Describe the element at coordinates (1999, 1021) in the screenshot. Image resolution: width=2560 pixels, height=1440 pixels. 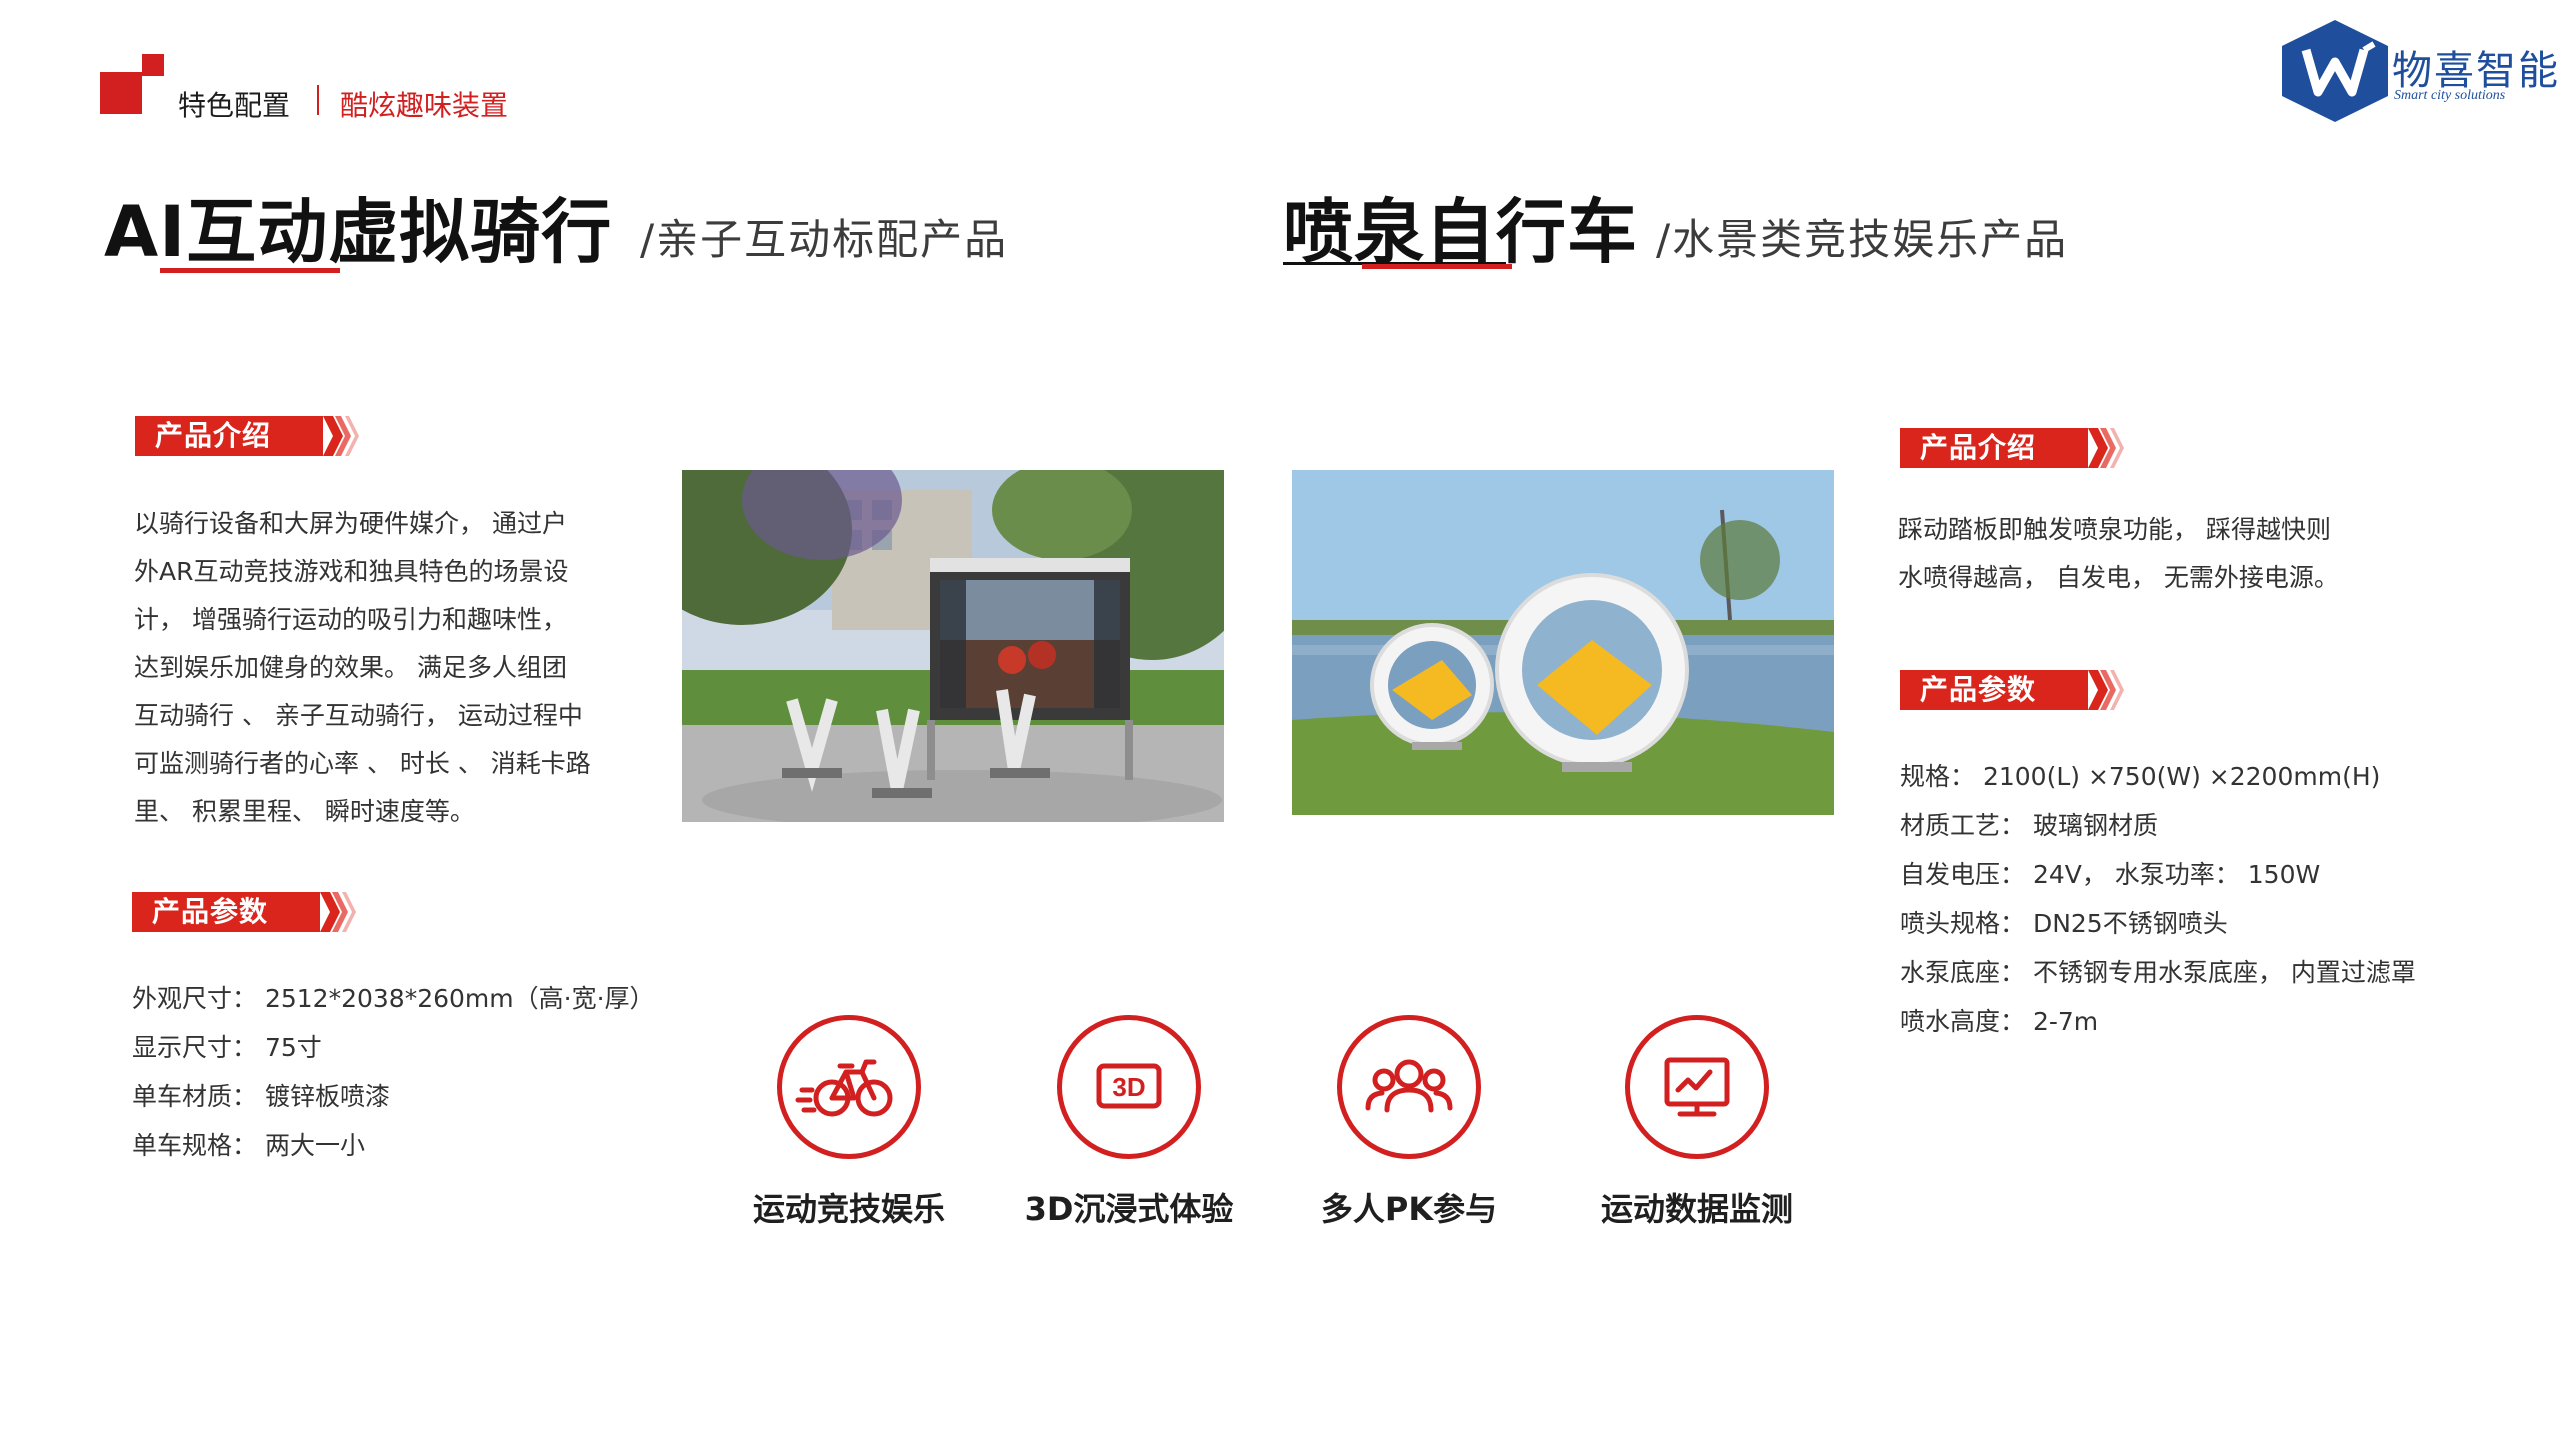
I see `param-row: 喷水高度： 2-7m` at that location.